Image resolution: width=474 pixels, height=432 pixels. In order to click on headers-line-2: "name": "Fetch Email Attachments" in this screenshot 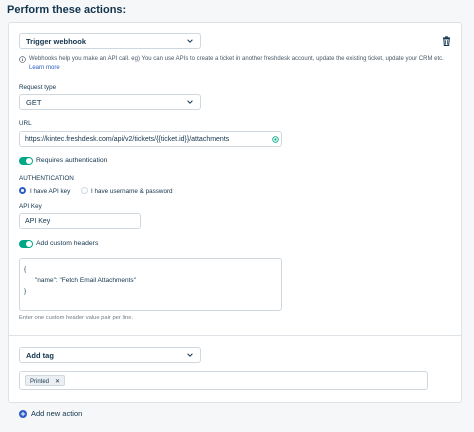, I will do `click(85, 280)`.